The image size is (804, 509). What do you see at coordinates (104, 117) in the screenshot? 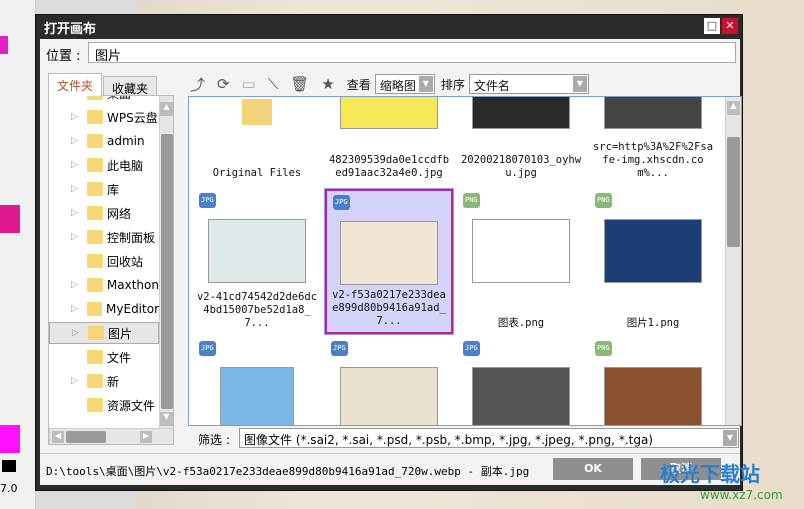
I see `tree-item: ▷ WPS云盘` at bounding box center [104, 117].